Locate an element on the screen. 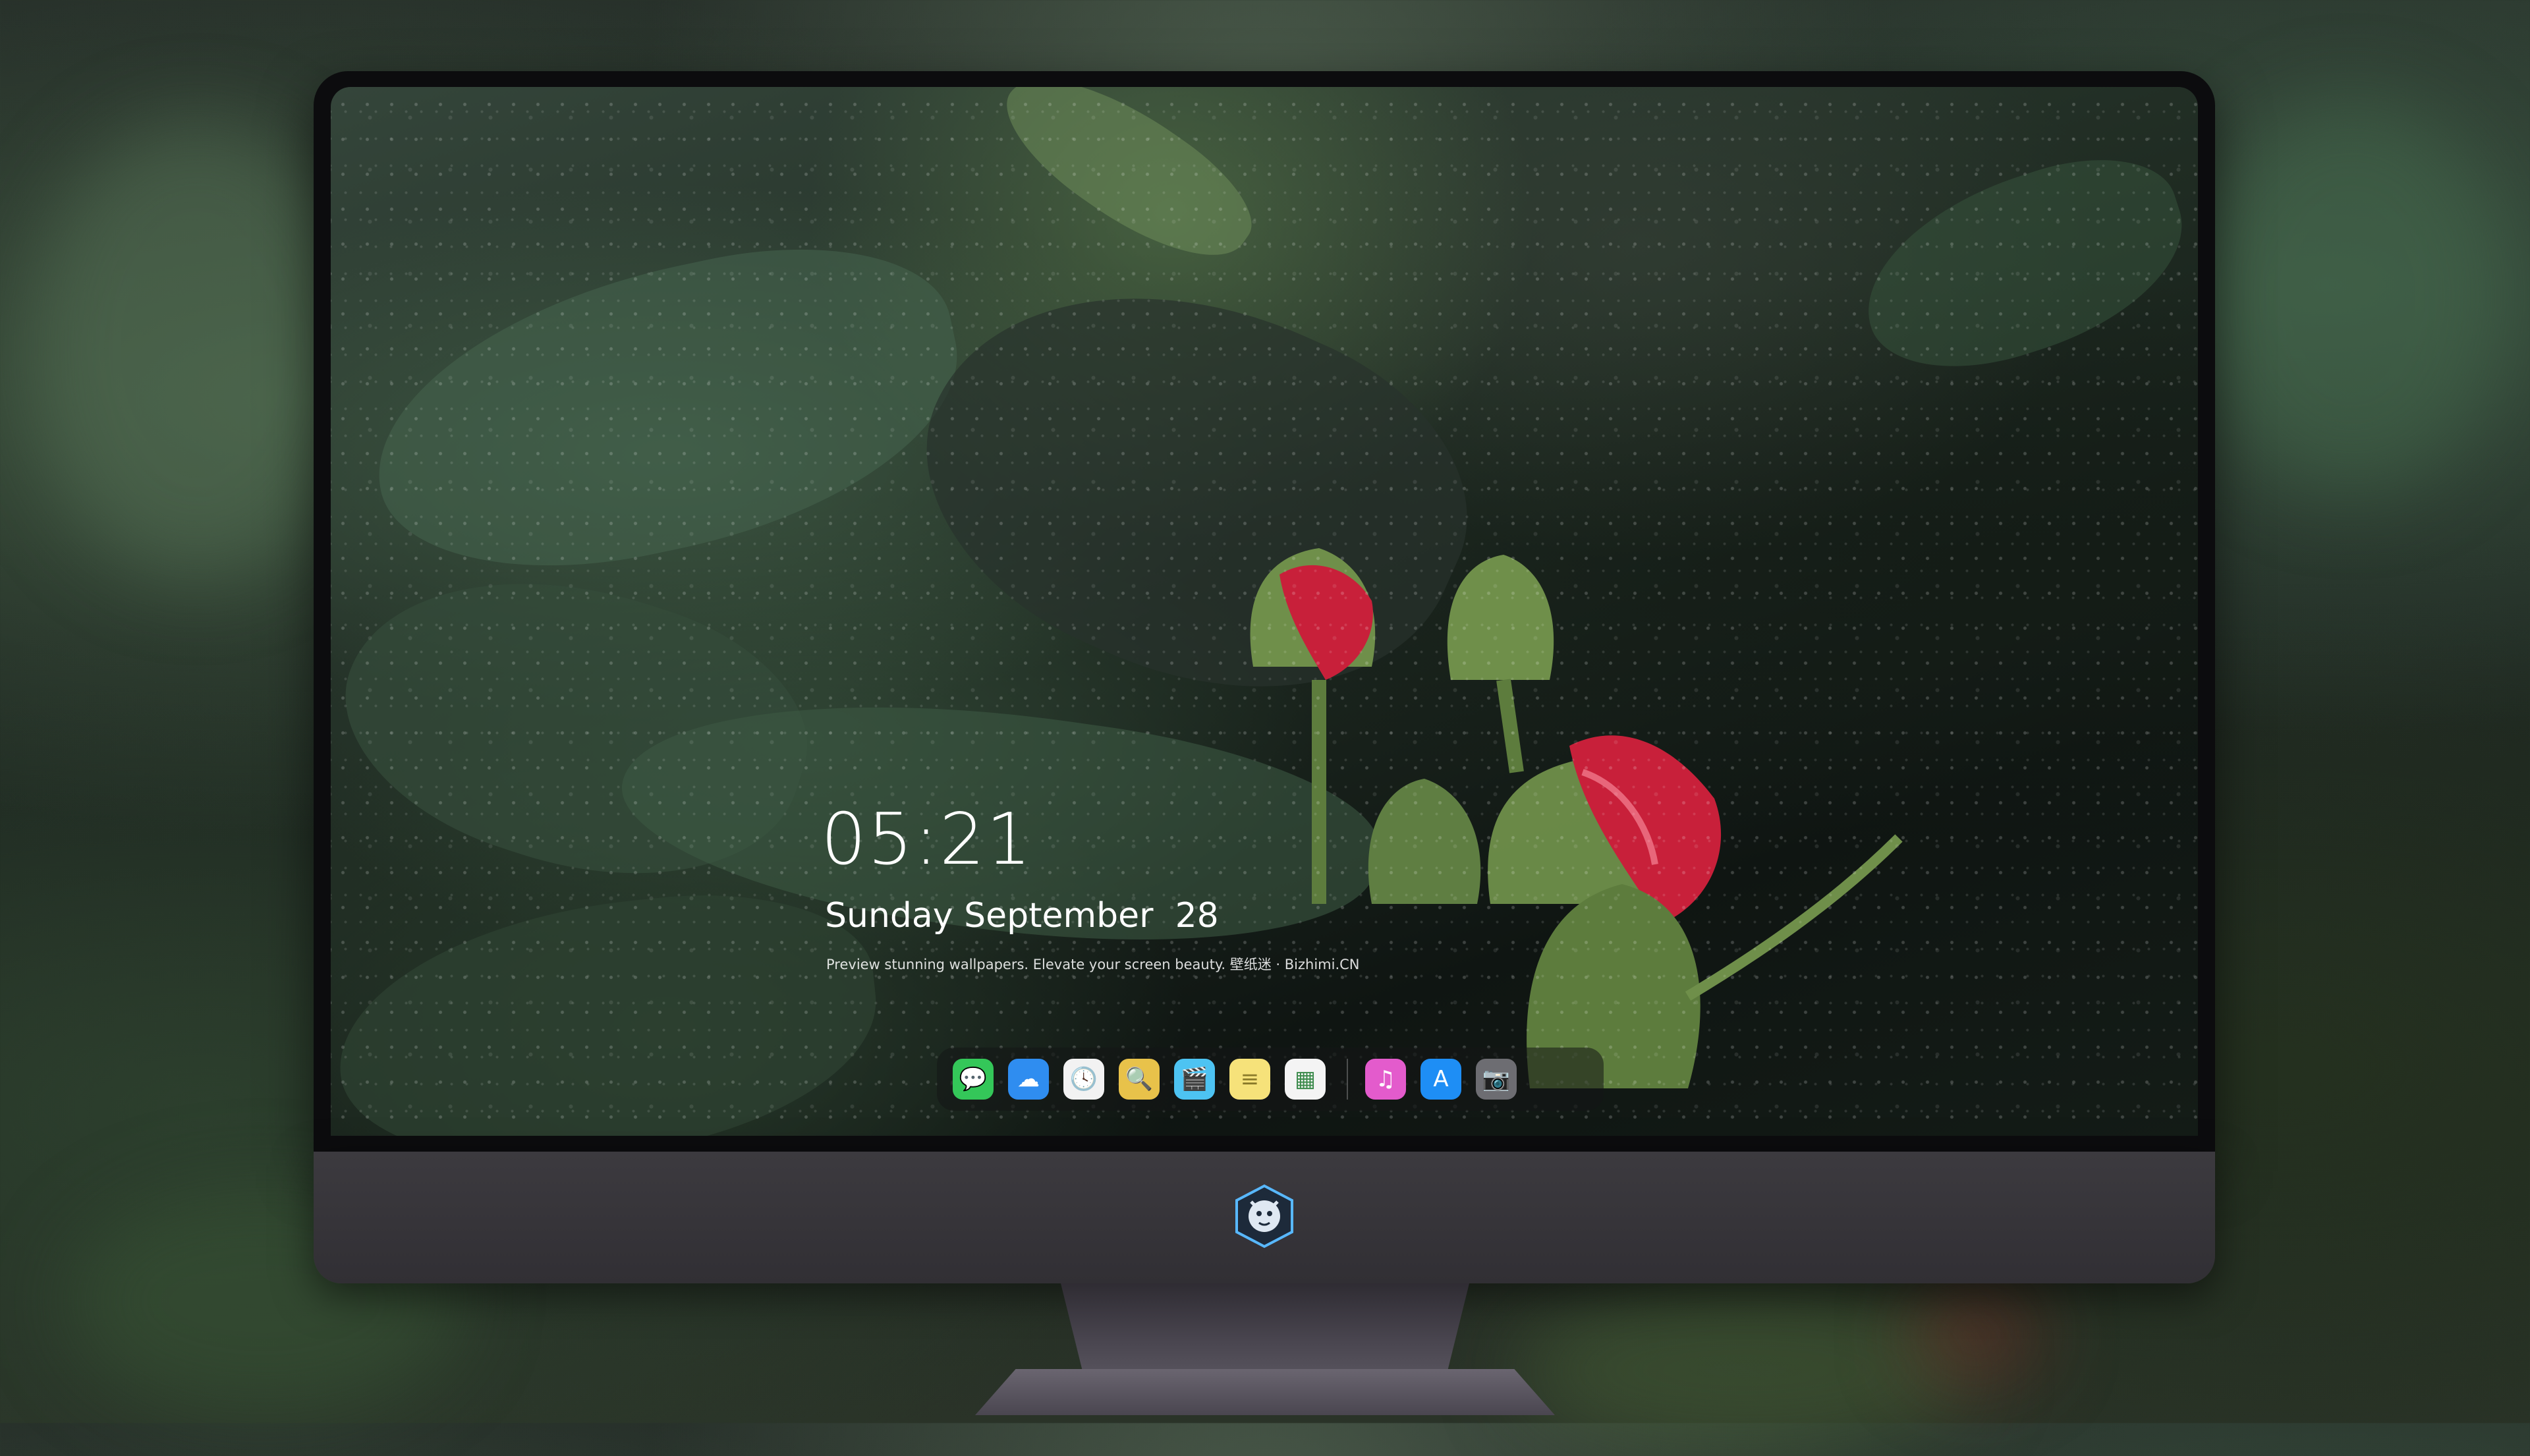 The image size is (2530, 1456). photos-icon: ▦ is located at coordinates (1305, 1079).